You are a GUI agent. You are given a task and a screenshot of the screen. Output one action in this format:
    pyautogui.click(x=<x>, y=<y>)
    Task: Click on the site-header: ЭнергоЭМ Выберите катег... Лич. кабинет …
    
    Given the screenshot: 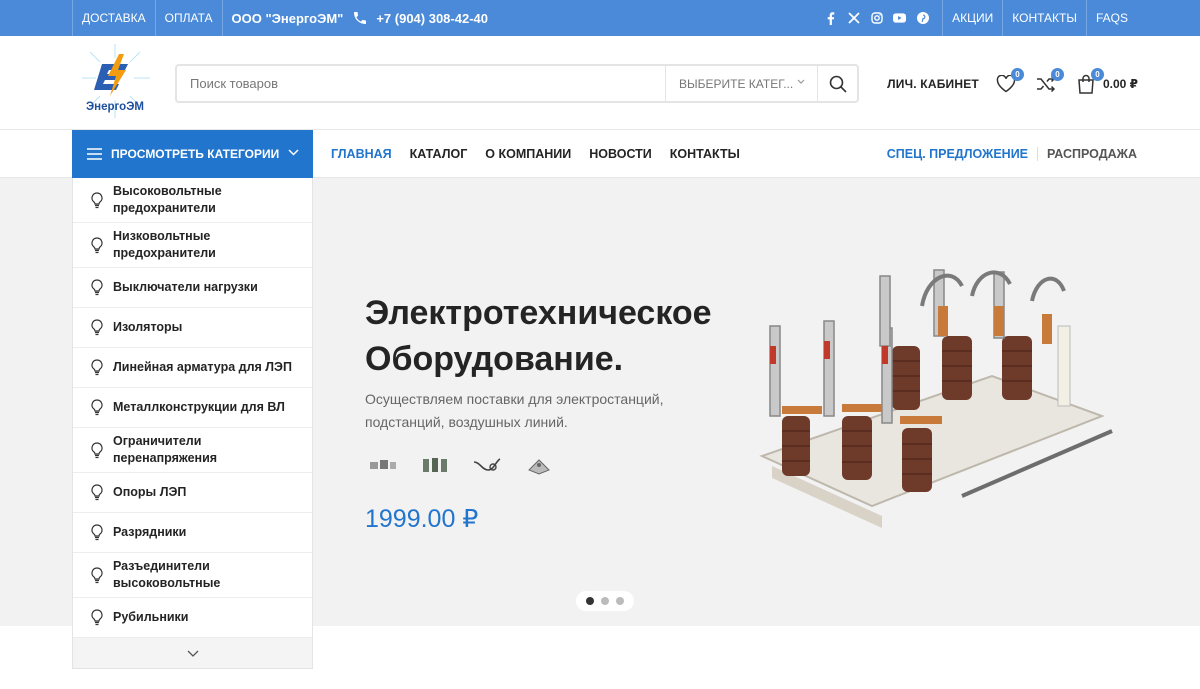 What is the action you would take?
    pyautogui.click(x=600, y=83)
    